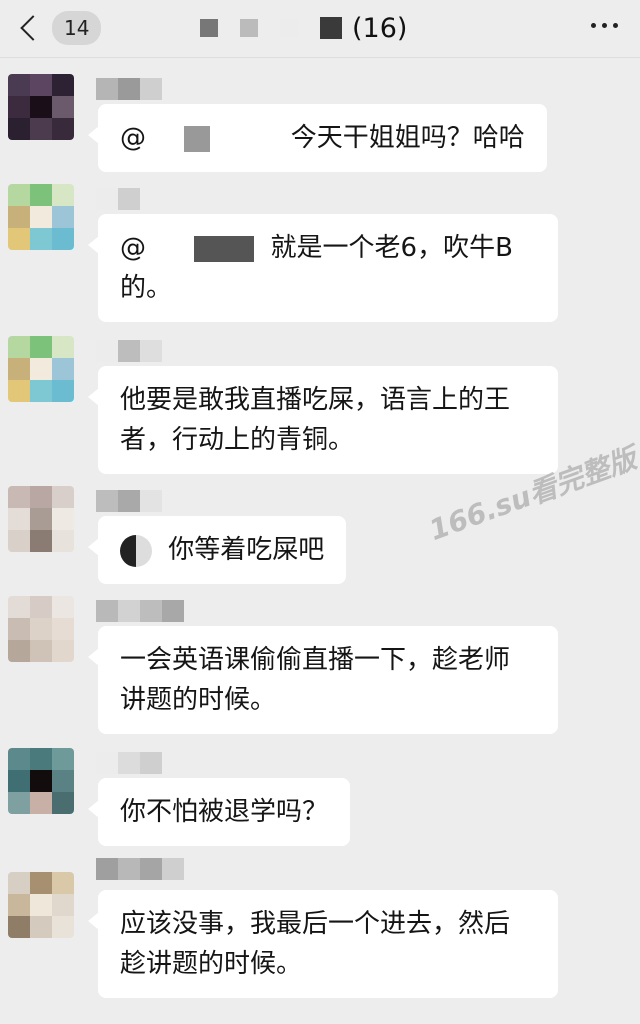  Describe the element at coordinates (33, 28) in the screenshot. I see `chevron-left-icon` at that location.